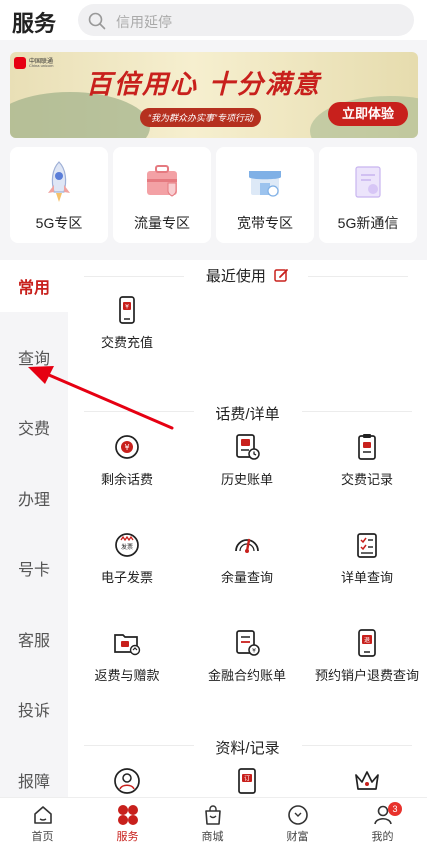 The width and height of the screenshot is (427, 857). Describe the element at coordinates (20, 63) in the screenshot. I see `unicom-logo-icon` at that location.